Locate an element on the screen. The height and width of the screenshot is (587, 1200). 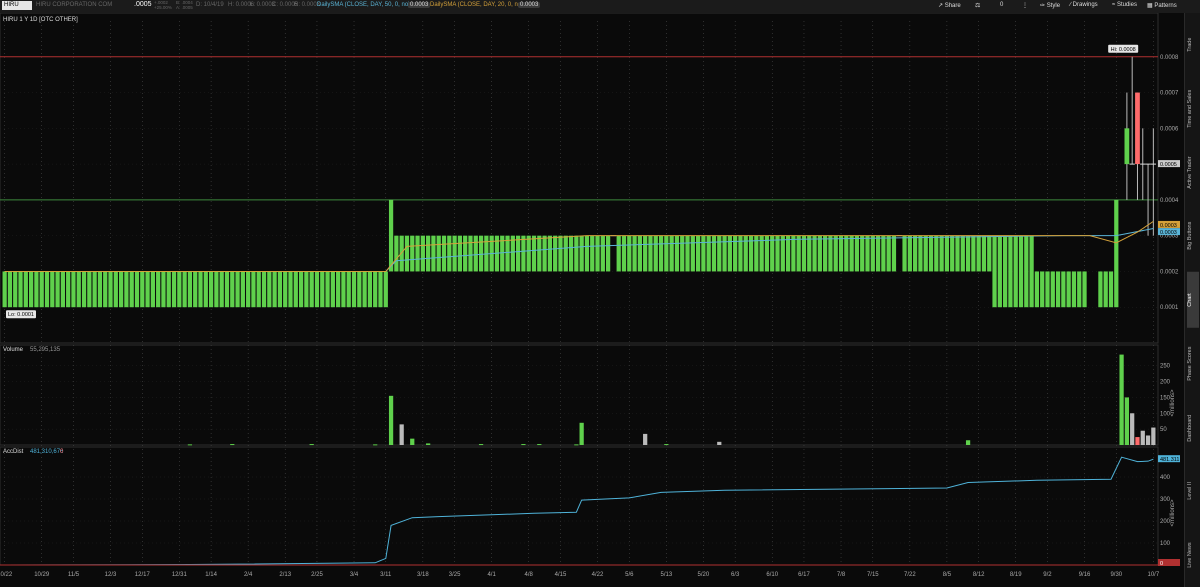
sidebar-tab: Level II is located at coordinates (1193, 491).